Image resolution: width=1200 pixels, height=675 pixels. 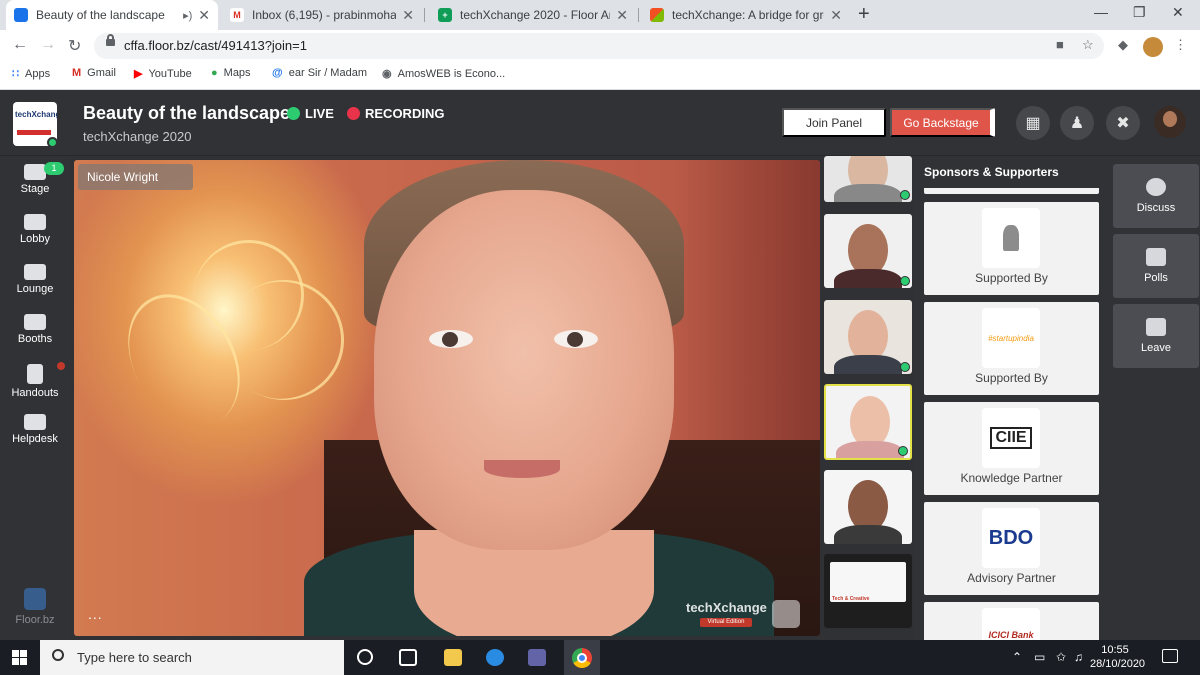 I want to click on gmail-icon: M, so click(x=77, y=73).